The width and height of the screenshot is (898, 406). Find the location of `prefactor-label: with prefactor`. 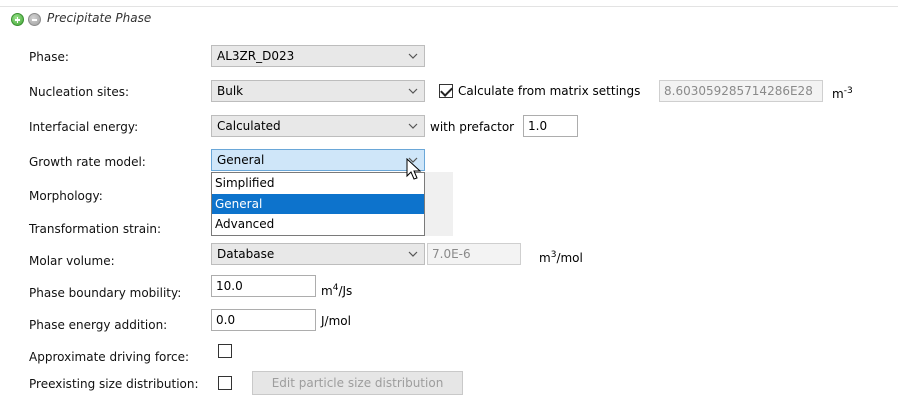

prefactor-label: with prefactor is located at coordinates (472, 127).